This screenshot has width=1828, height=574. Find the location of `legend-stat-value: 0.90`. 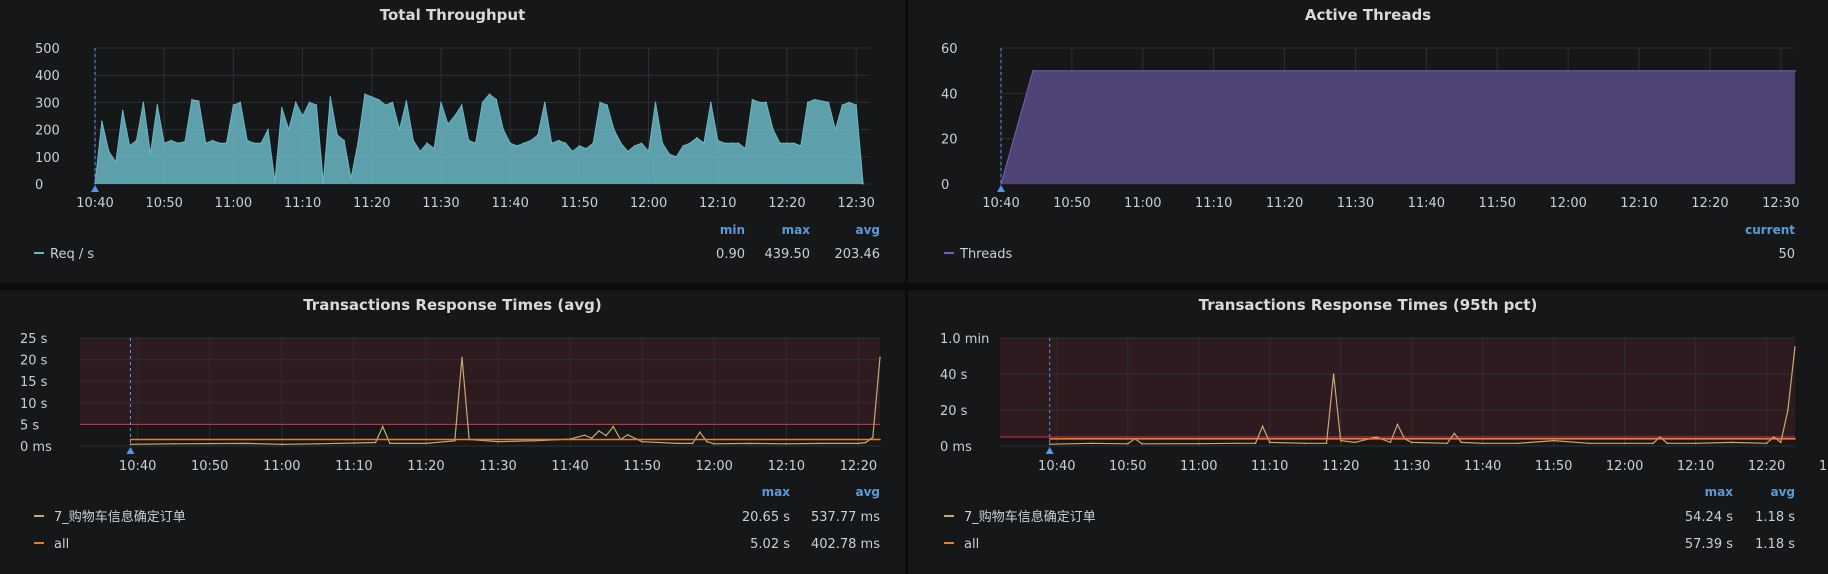

legend-stat-value: 0.90 is located at coordinates (730, 254).